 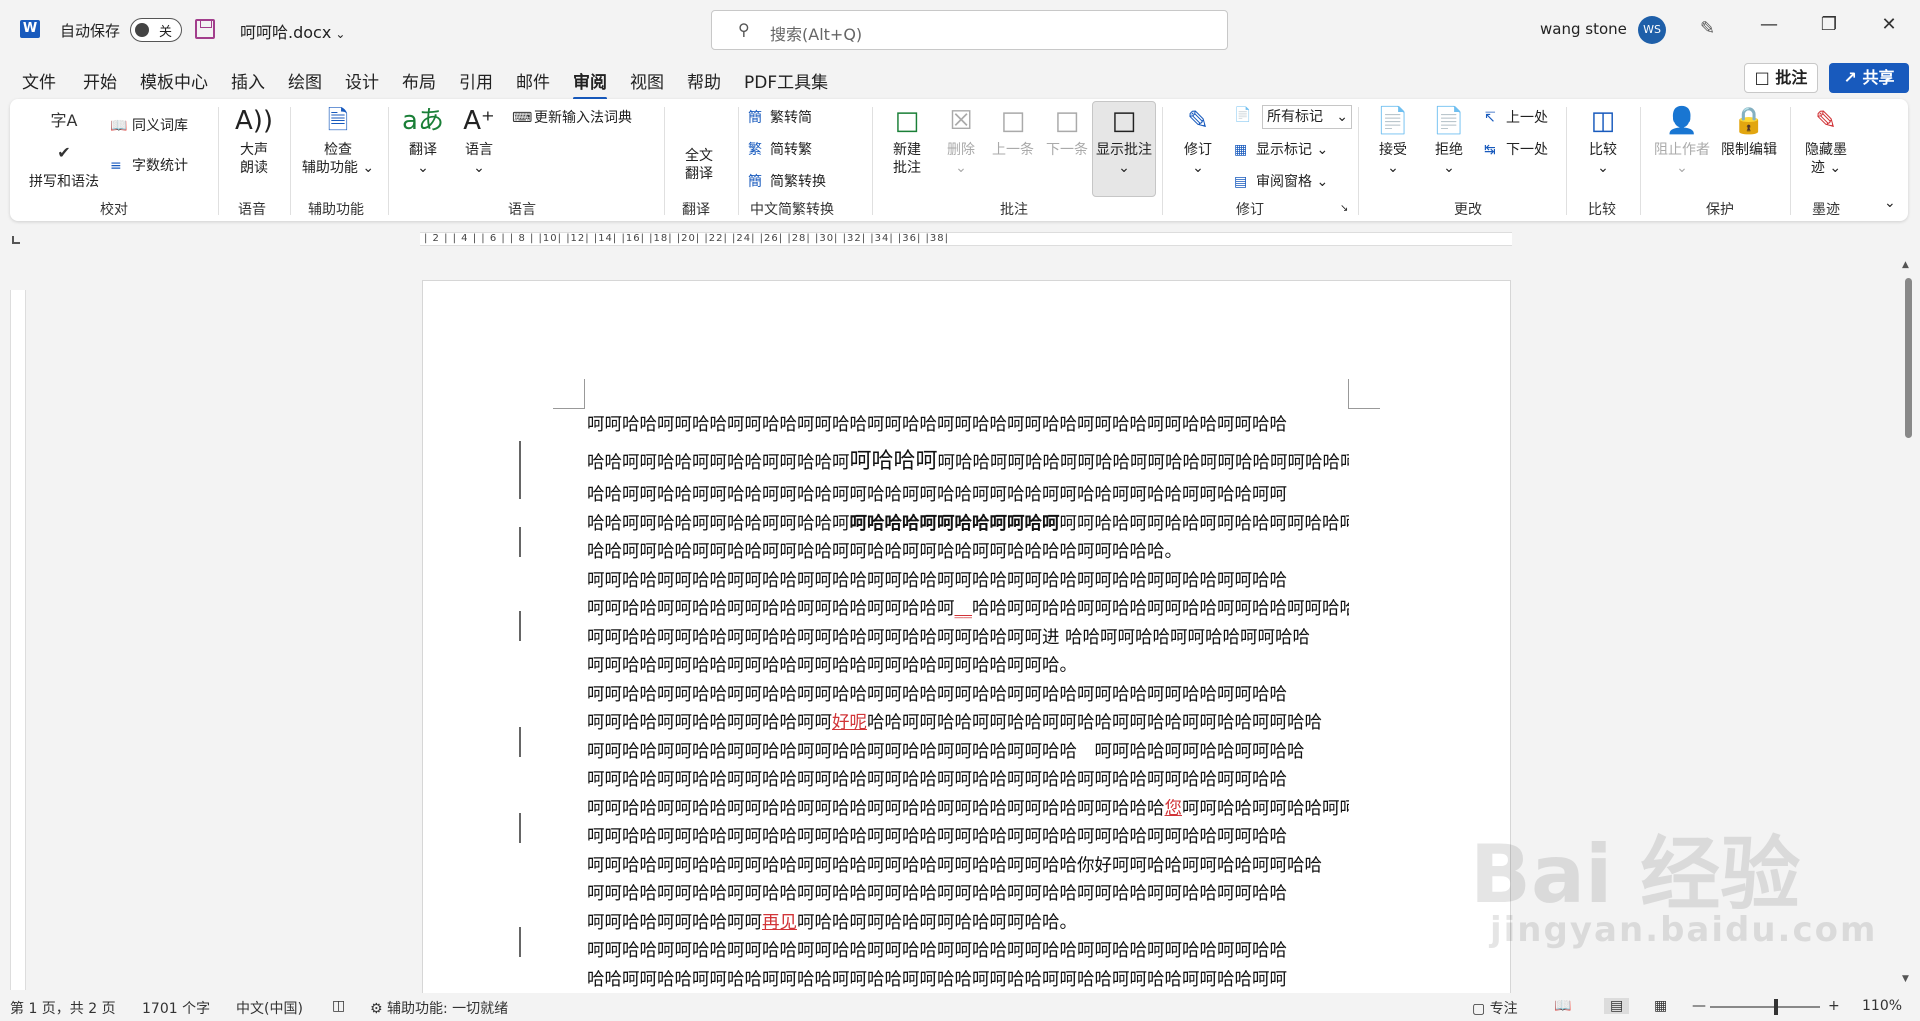 I want to click on markup-select: 所有标记 ⌄, so click(x=1307, y=117).